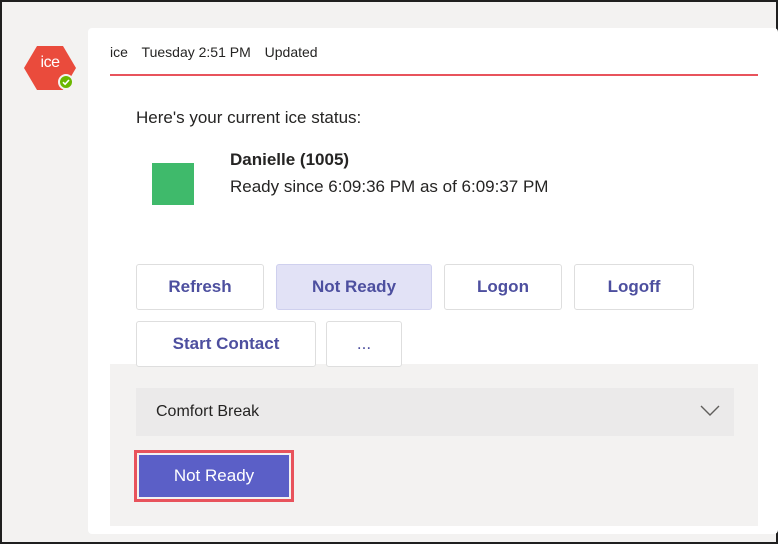 The width and height of the screenshot is (778, 544). What do you see at coordinates (50, 62) in the screenshot?
I see `avatar-label: ice` at bounding box center [50, 62].